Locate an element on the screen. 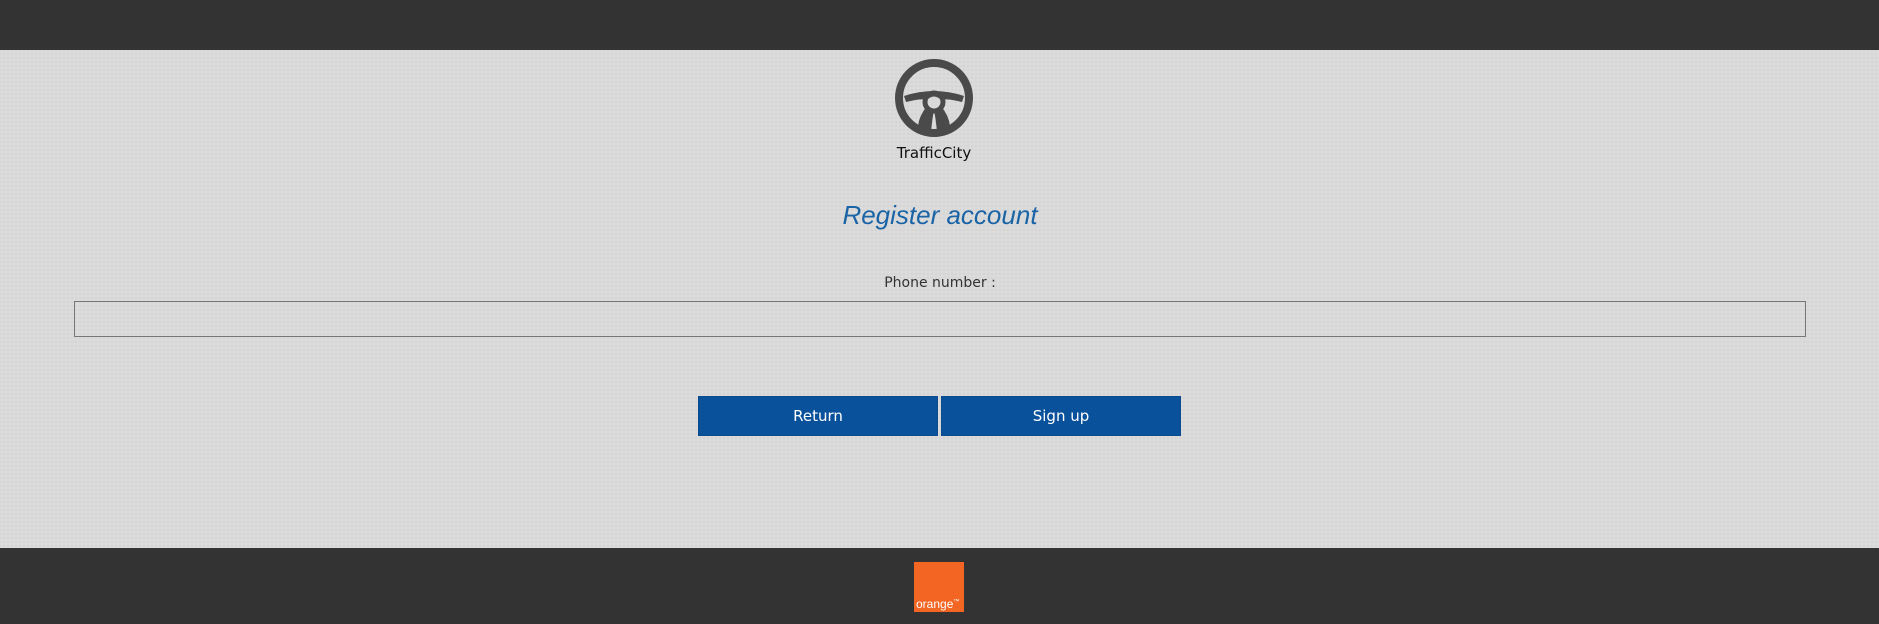  return-button: Return is located at coordinates (818, 416).